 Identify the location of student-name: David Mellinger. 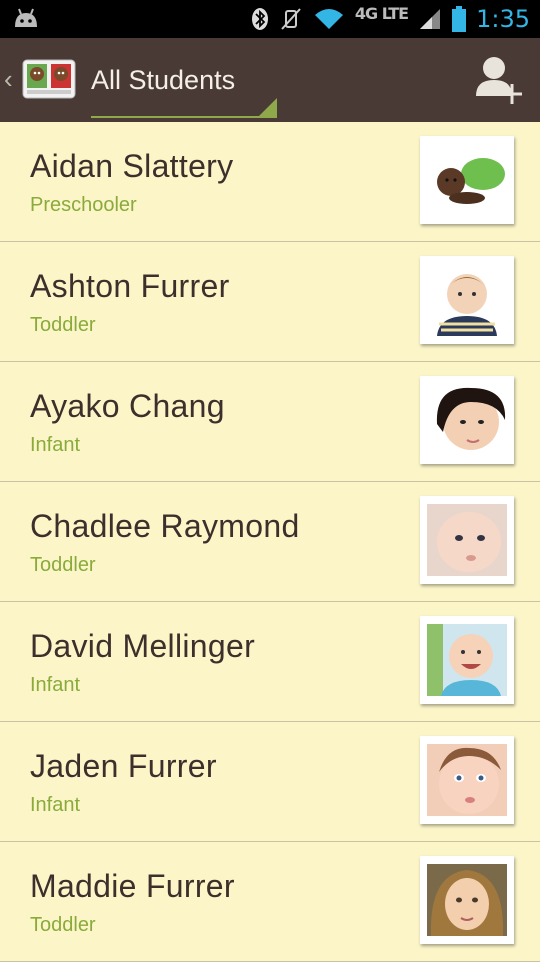
(143, 646).